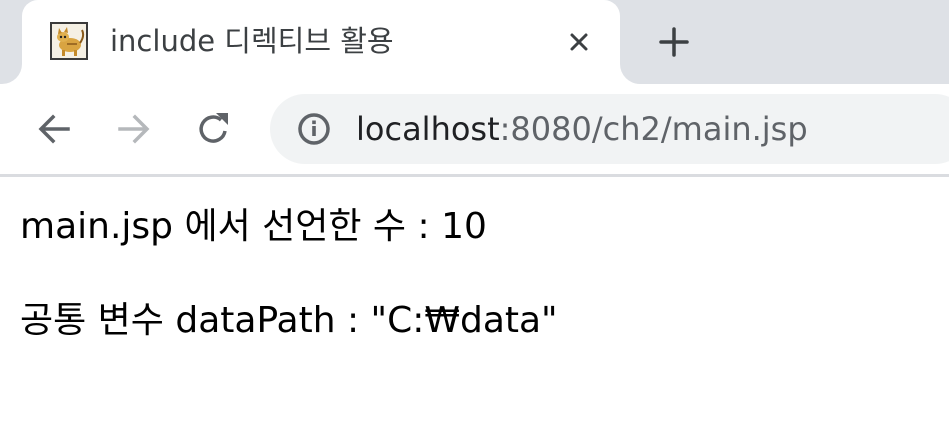 The height and width of the screenshot is (434, 949). Describe the element at coordinates (674, 42) in the screenshot. I see `plus-icon` at that location.